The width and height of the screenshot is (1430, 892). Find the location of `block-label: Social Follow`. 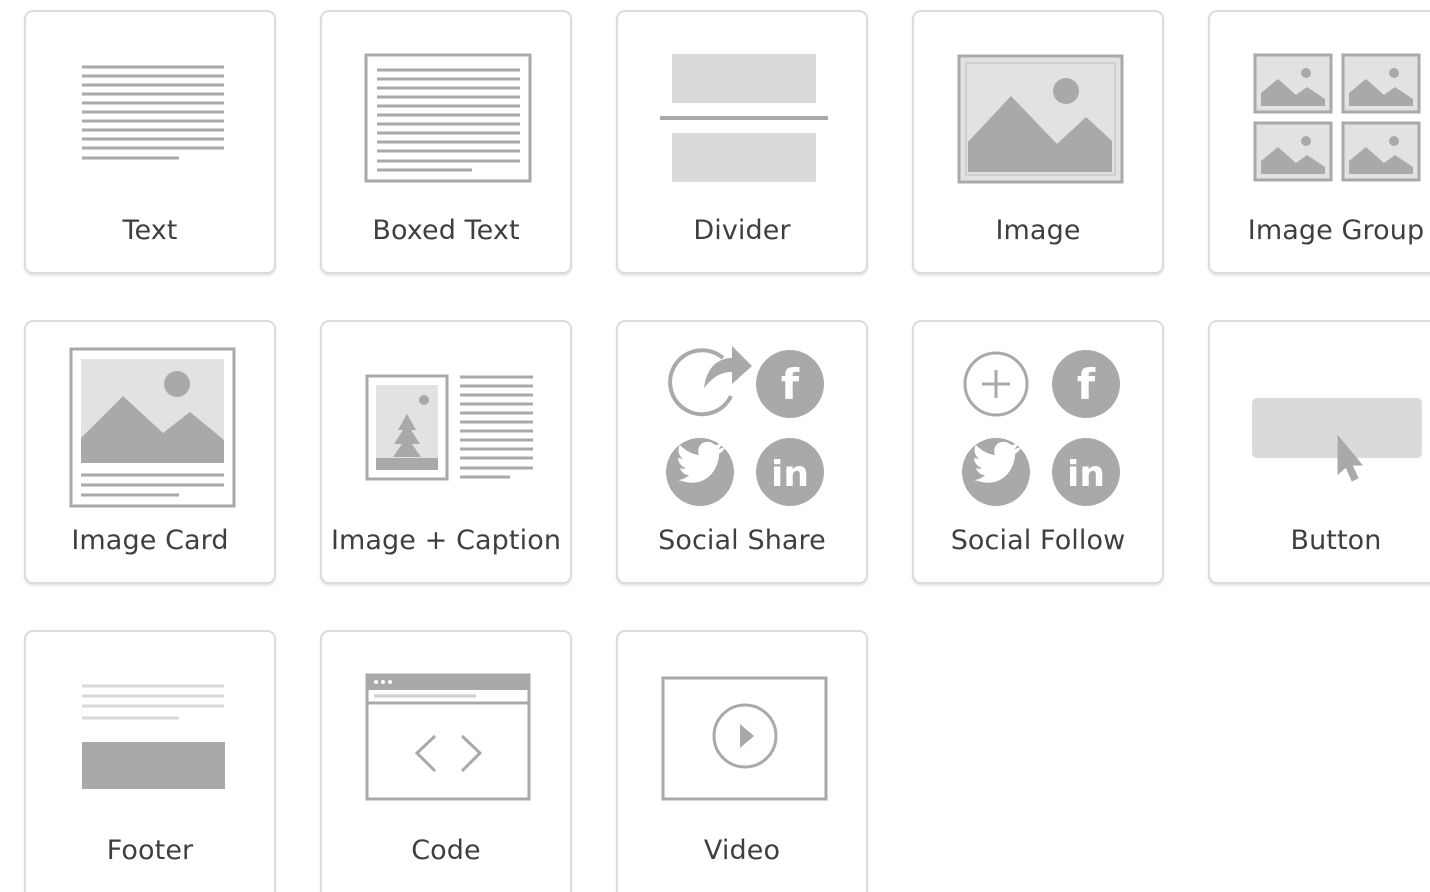

block-label: Social Follow is located at coordinates (1038, 540).